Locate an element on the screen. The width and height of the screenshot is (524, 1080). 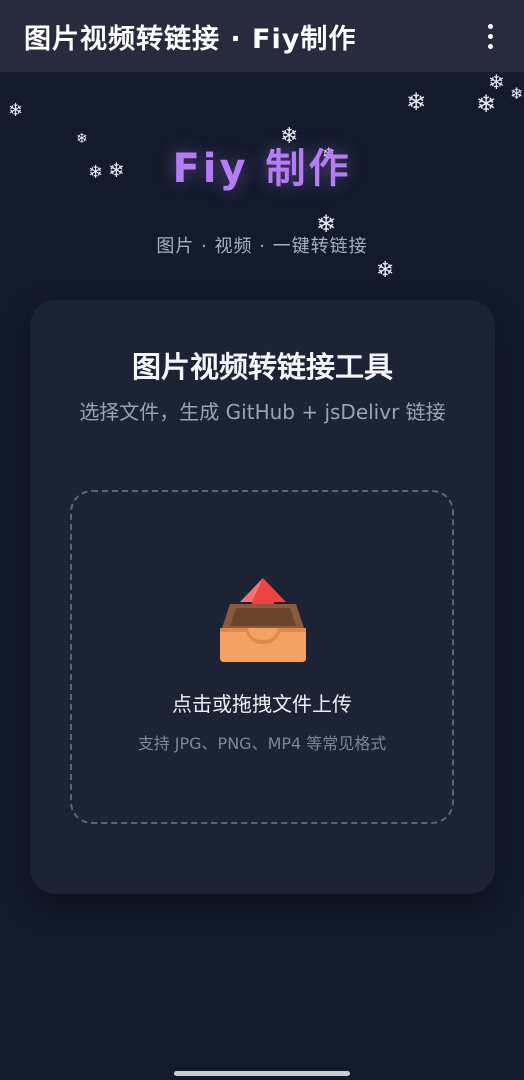
dropzone-hint: 支持 JPG、PNG、MP4 等常见格式 is located at coordinates (262, 743).